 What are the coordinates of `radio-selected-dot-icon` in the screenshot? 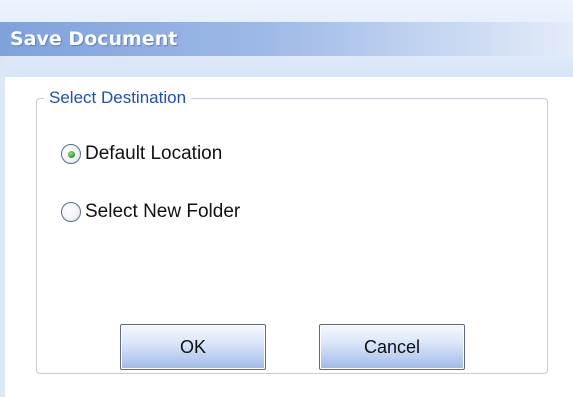 It's located at (71, 154).